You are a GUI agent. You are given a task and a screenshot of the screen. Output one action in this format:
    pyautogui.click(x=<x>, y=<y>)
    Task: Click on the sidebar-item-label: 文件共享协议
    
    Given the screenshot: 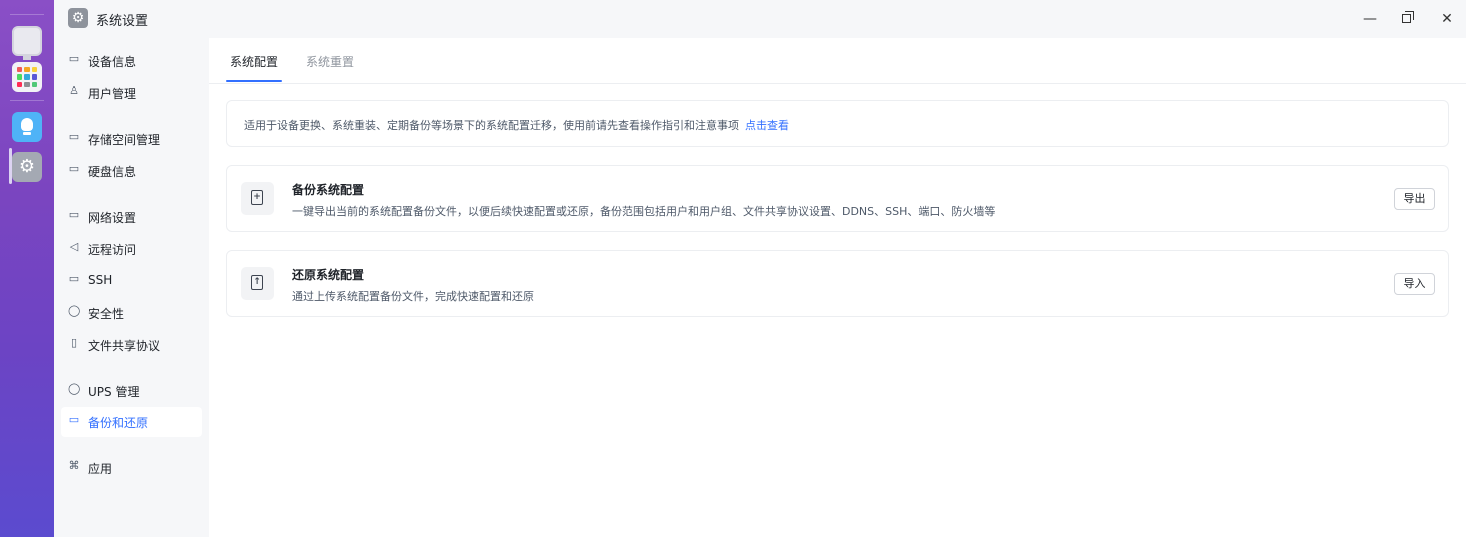 What is the action you would take?
    pyautogui.click(x=124, y=346)
    